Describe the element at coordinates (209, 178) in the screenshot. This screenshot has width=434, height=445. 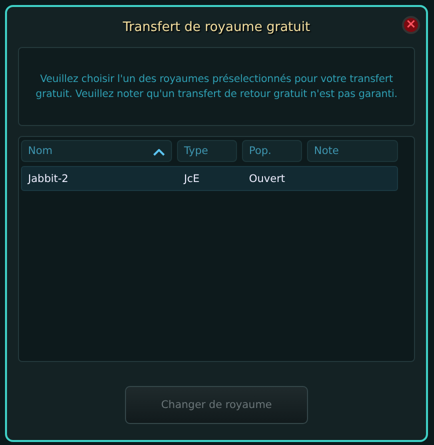
I see `realm-row: Jabbit-2 JcE Ouvert` at that location.